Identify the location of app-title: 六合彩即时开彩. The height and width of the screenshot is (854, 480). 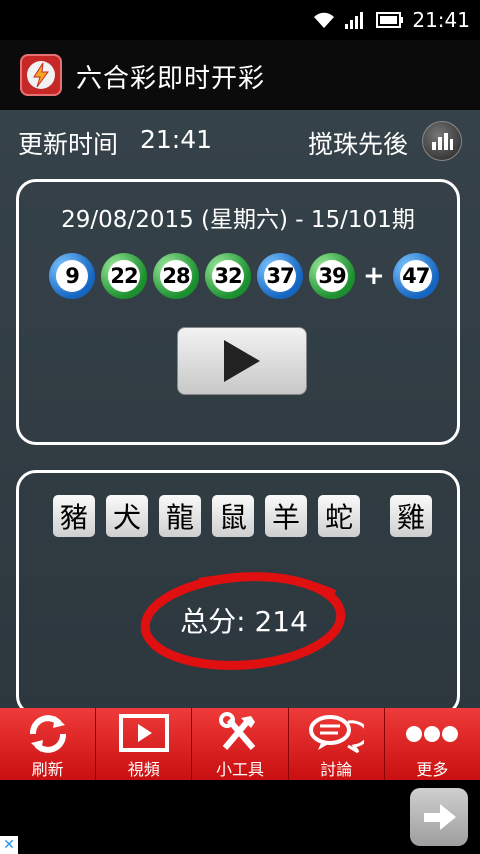
(171, 79).